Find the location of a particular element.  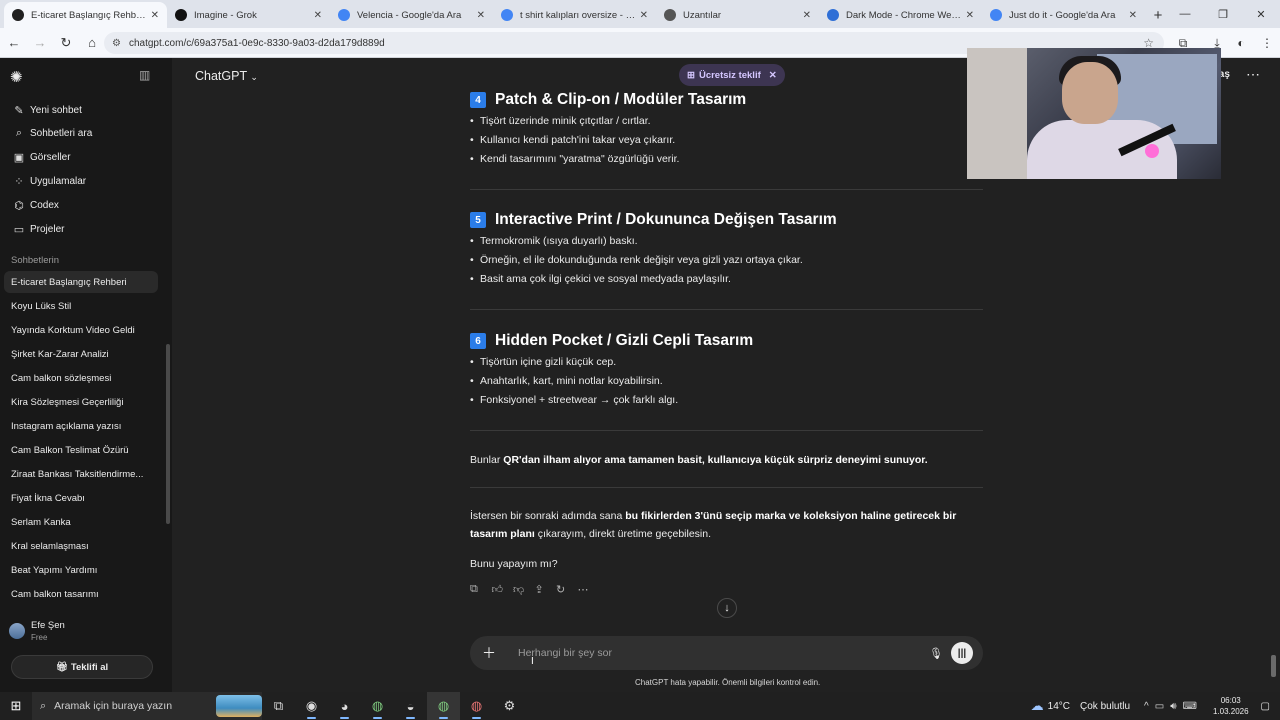

sidebar-nav-item: ▭ Projeler is located at coordinates (81, 229).